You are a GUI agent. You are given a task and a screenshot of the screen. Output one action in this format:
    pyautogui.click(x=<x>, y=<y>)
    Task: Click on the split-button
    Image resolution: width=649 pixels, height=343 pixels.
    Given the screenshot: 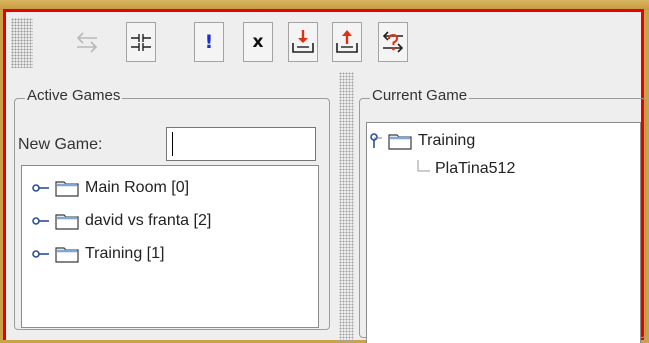 What is the action you would take?
    pyautogui.click(x=141, y=42)
    